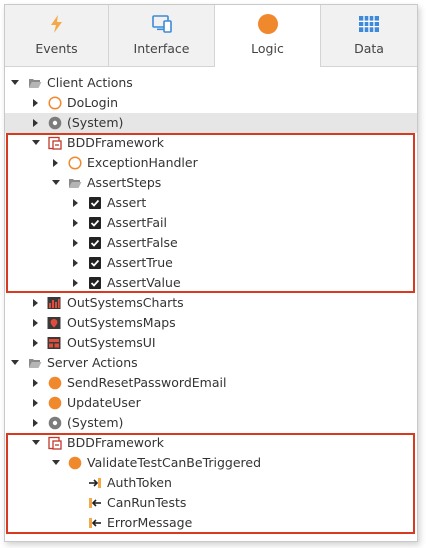 This screenshot has height=548, width=431. Describe the element at coordinates (211, 443) in the screenshot. I see `tree-node-bddframework-server: BDDFramework` at that location.